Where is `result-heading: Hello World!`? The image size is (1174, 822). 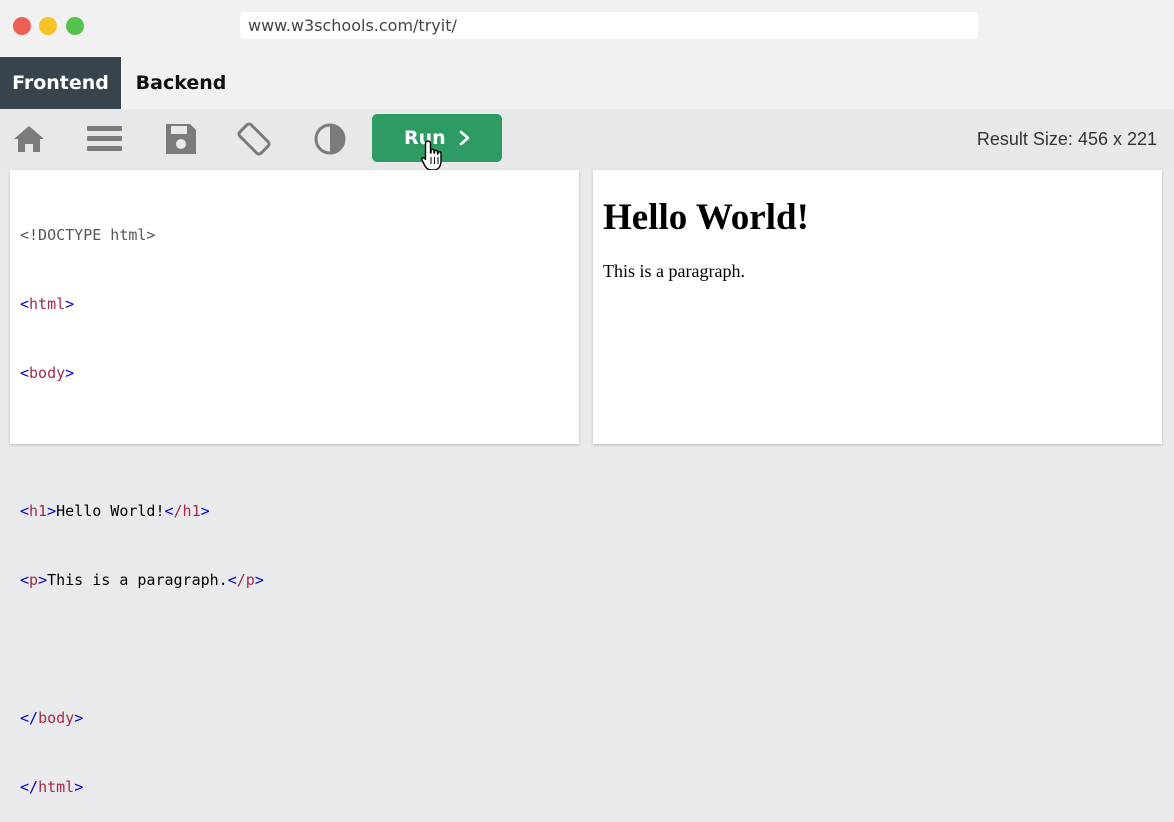
result-heading: Hello World! is located at coordinates (706, 217).